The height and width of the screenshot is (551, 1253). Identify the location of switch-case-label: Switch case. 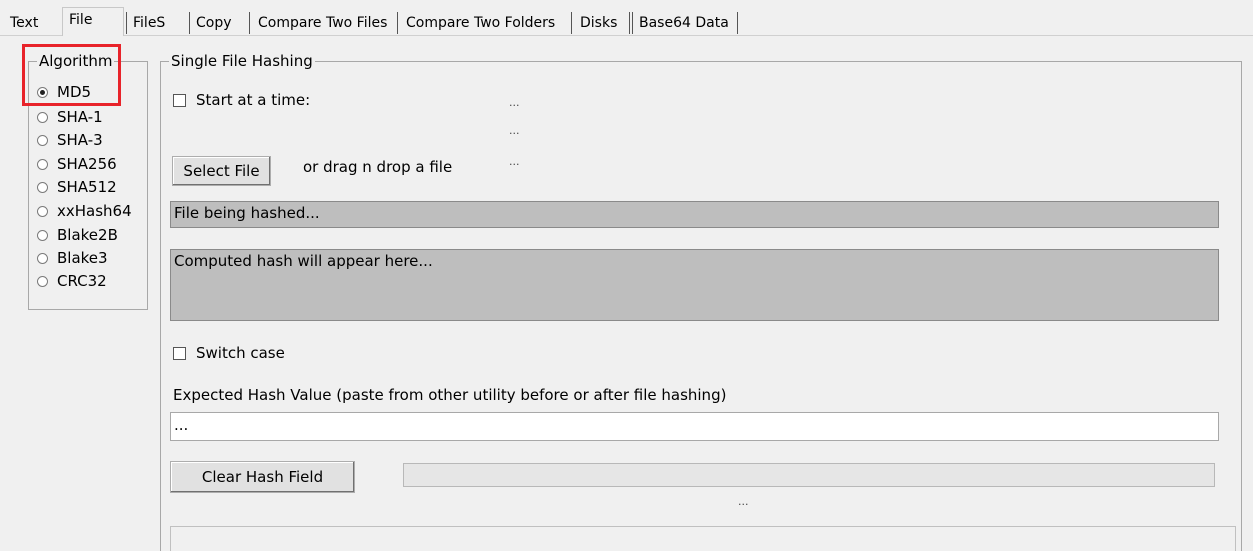
(240, 353).